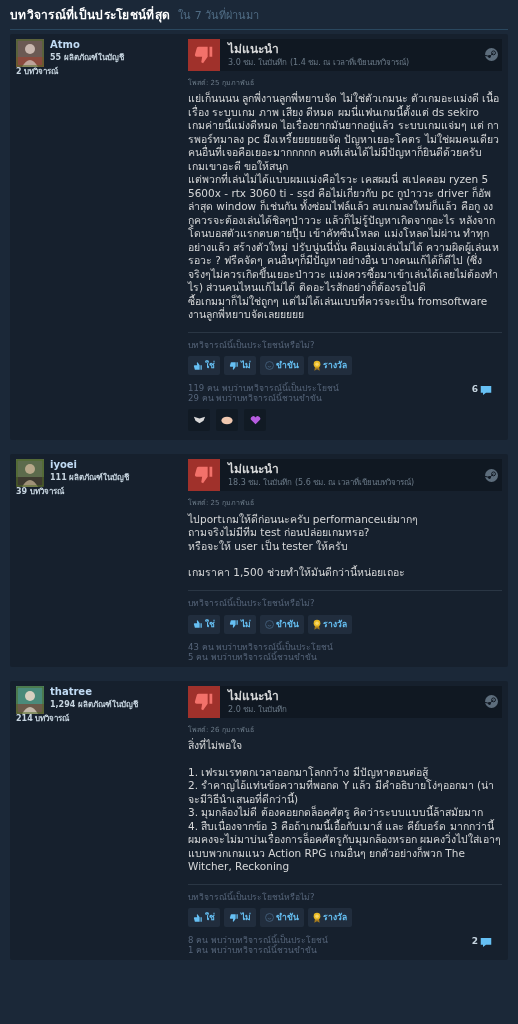  I want to click on funny-count: 5 คน พบว่าบทวิจารณ์นี้ชวนขำขัน, so click(253, 656).